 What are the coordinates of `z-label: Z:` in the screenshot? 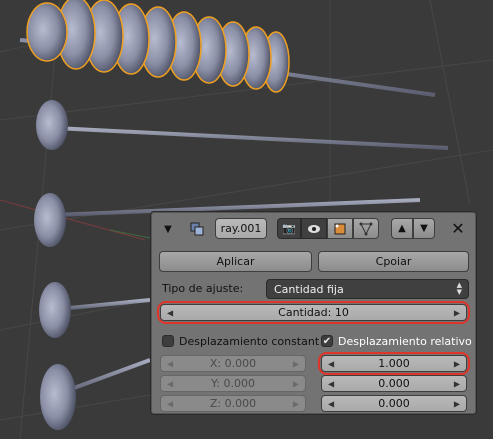 It's located at (215, 403).